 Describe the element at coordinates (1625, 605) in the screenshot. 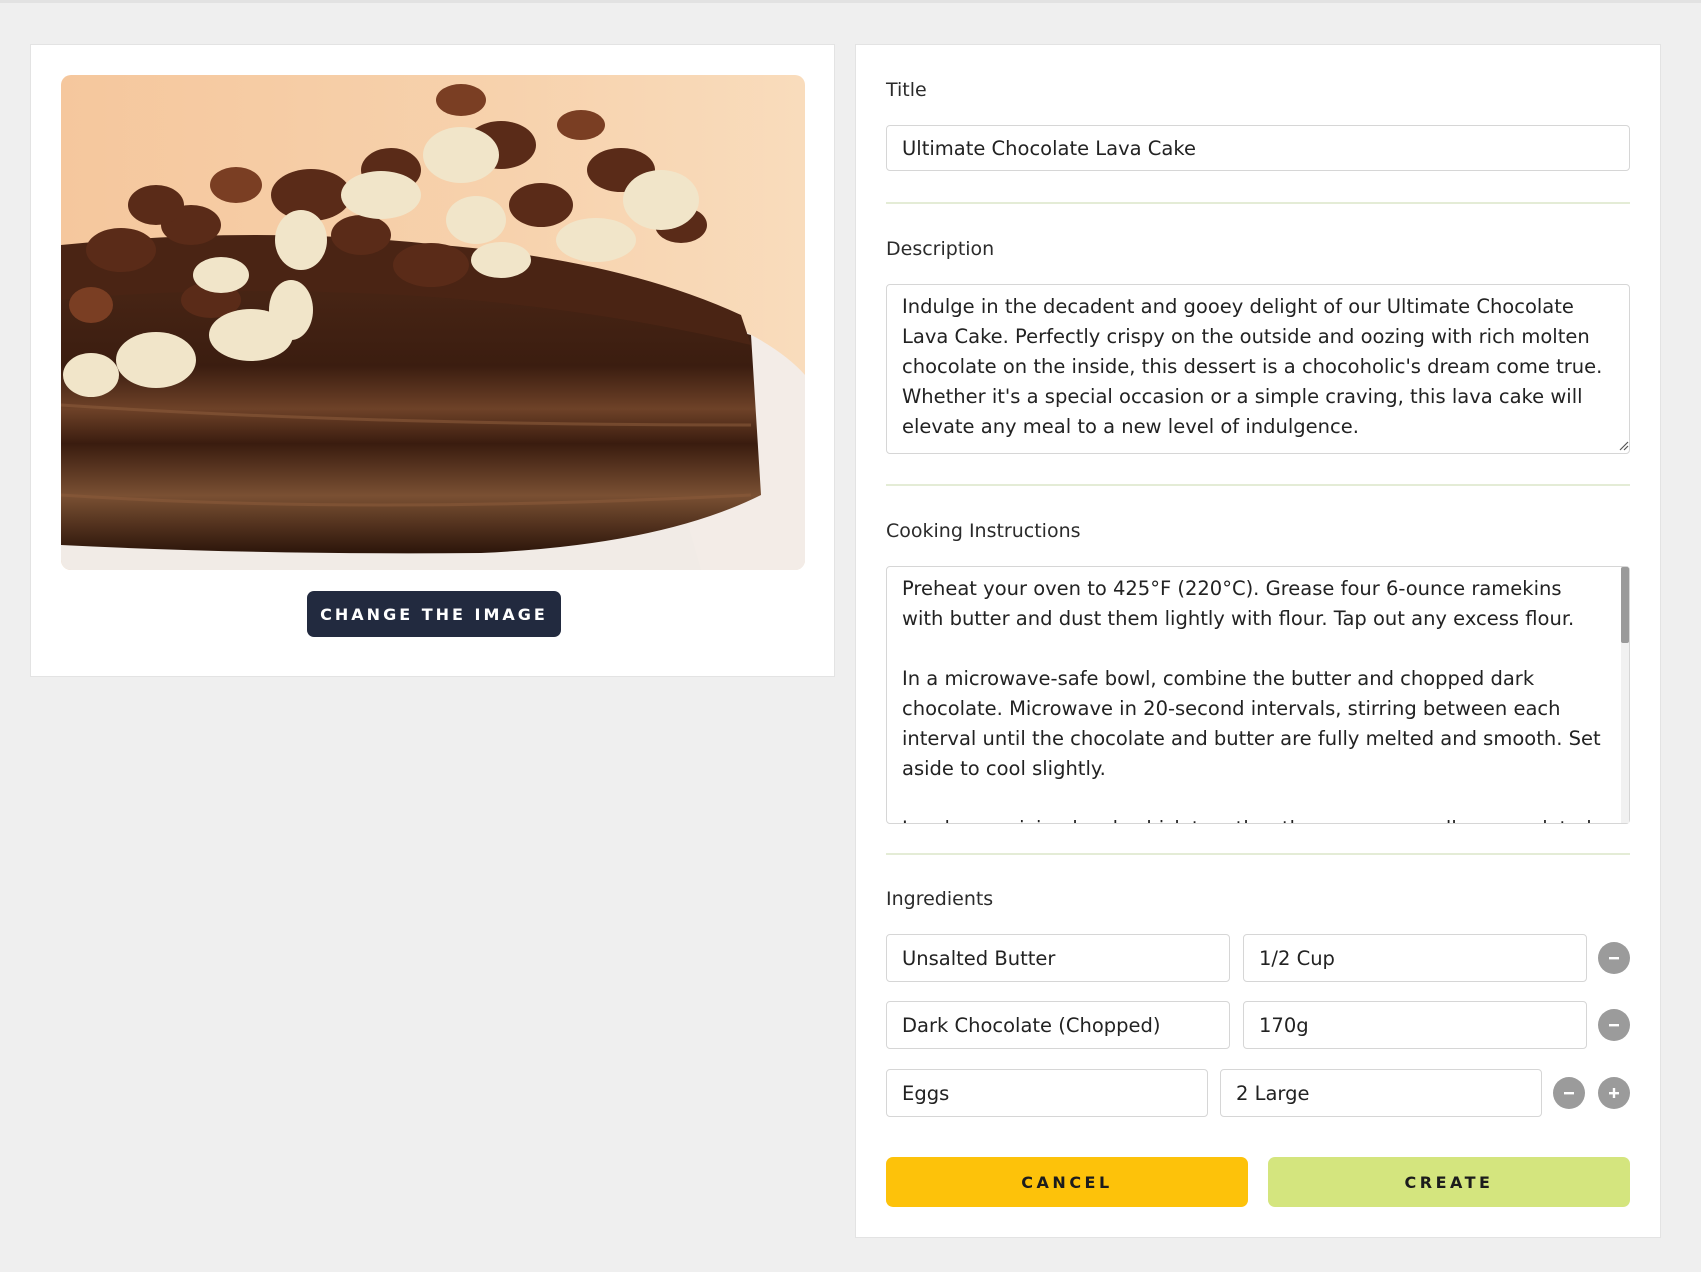

I see `scrollbar-thumb` at that location.